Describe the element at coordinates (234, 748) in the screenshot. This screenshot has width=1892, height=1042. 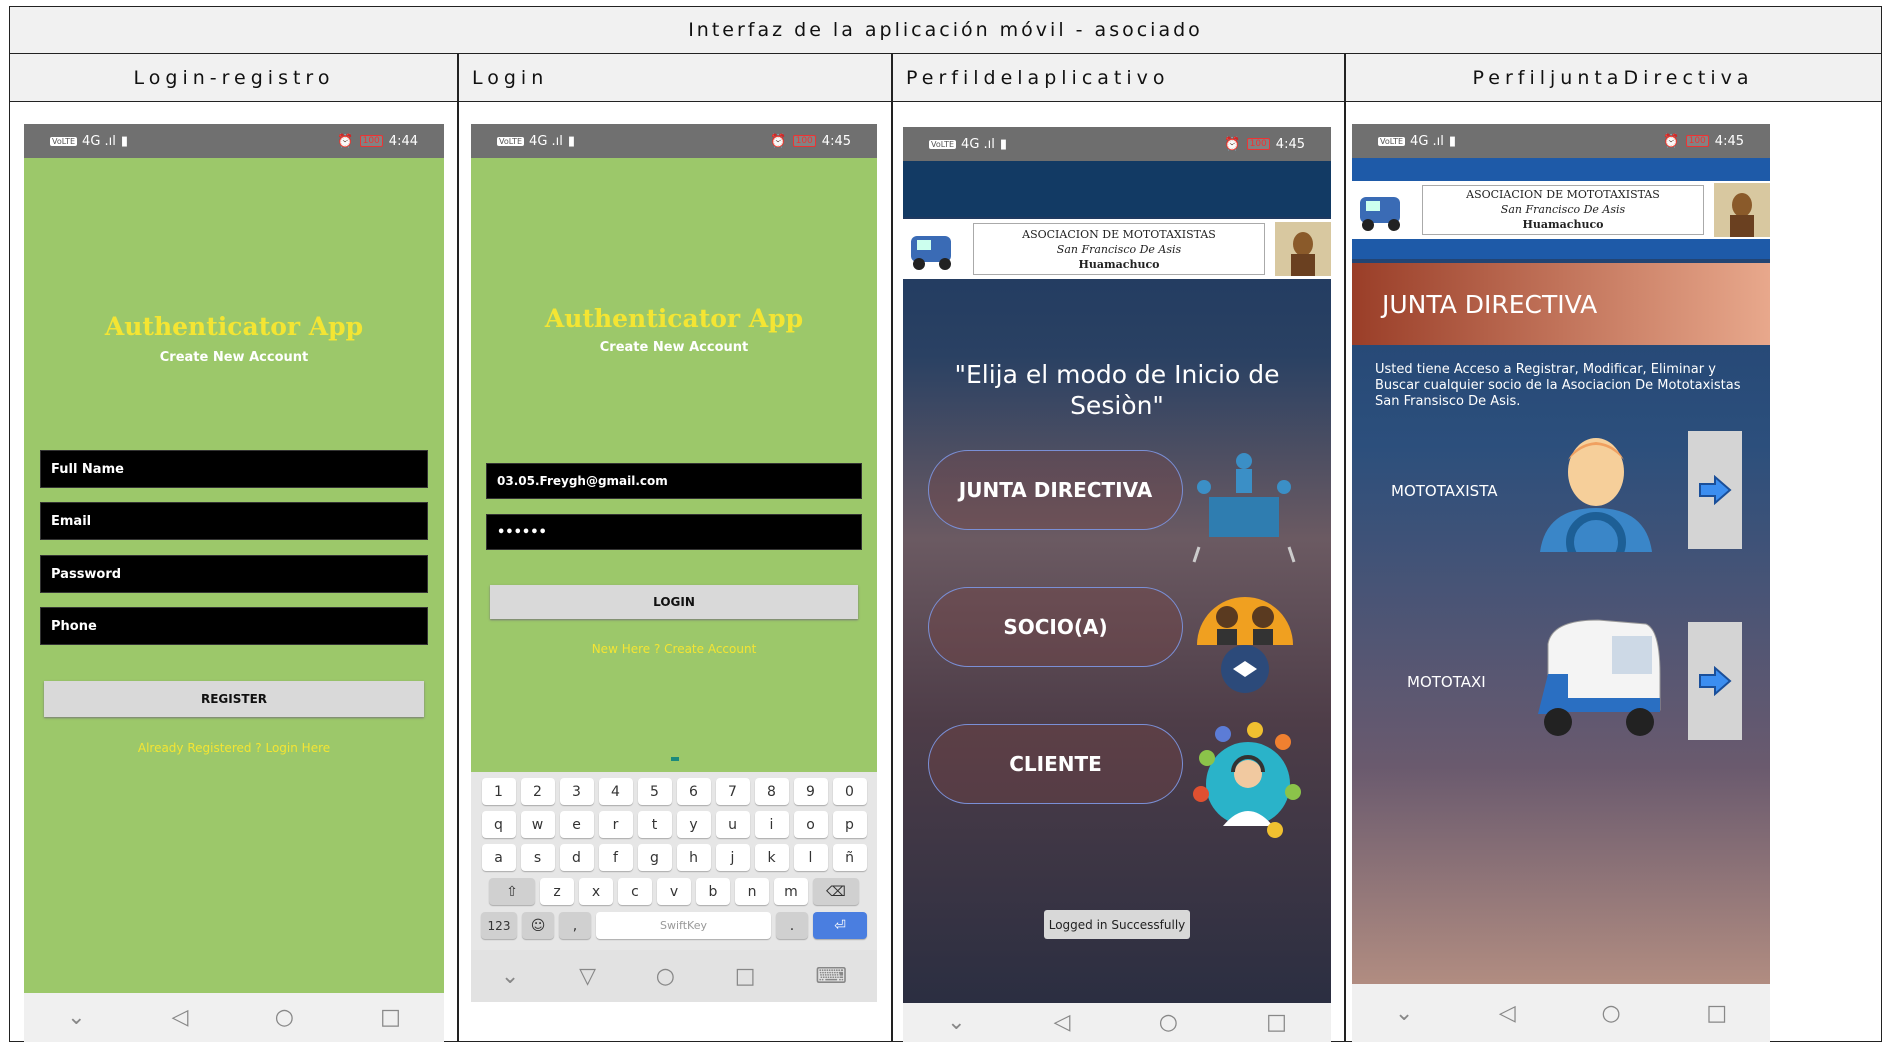
I see `login-link: Already Registered ? Login Here` at that location.